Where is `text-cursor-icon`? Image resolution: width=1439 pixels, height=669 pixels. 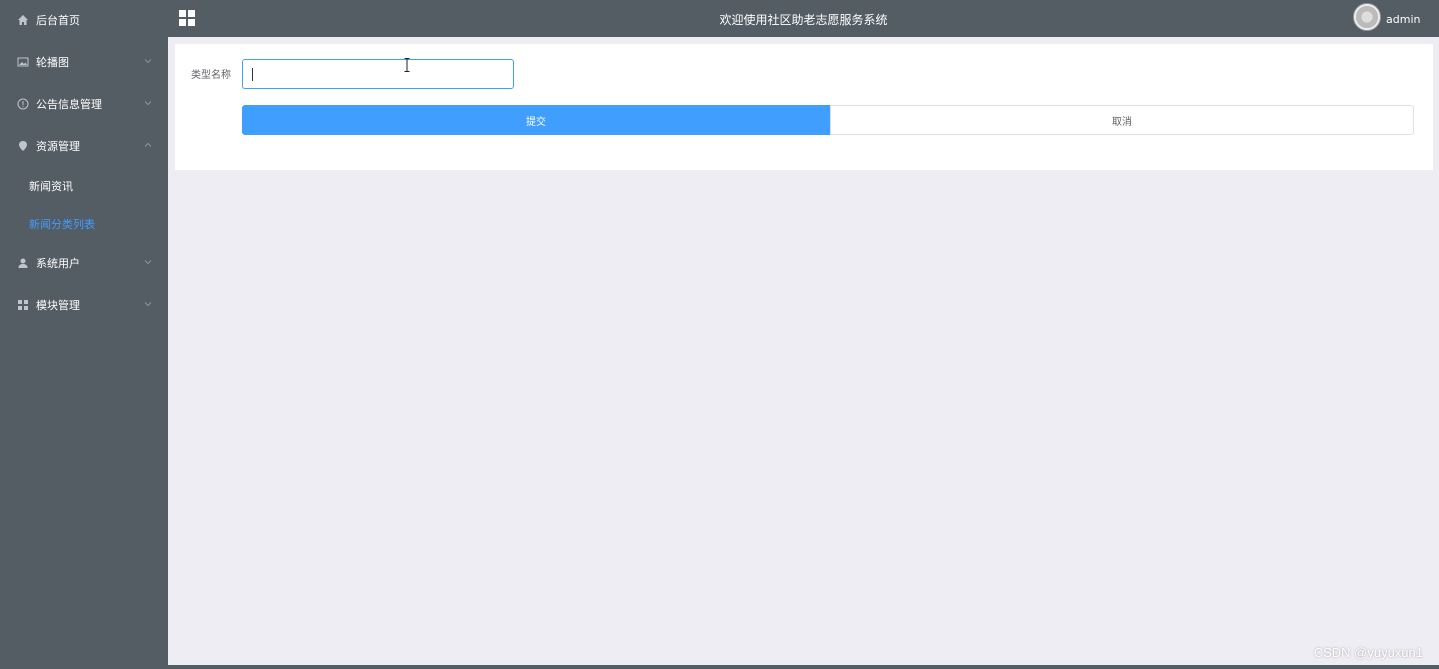 text-cursor-icon is located at coordinates (407, 65).